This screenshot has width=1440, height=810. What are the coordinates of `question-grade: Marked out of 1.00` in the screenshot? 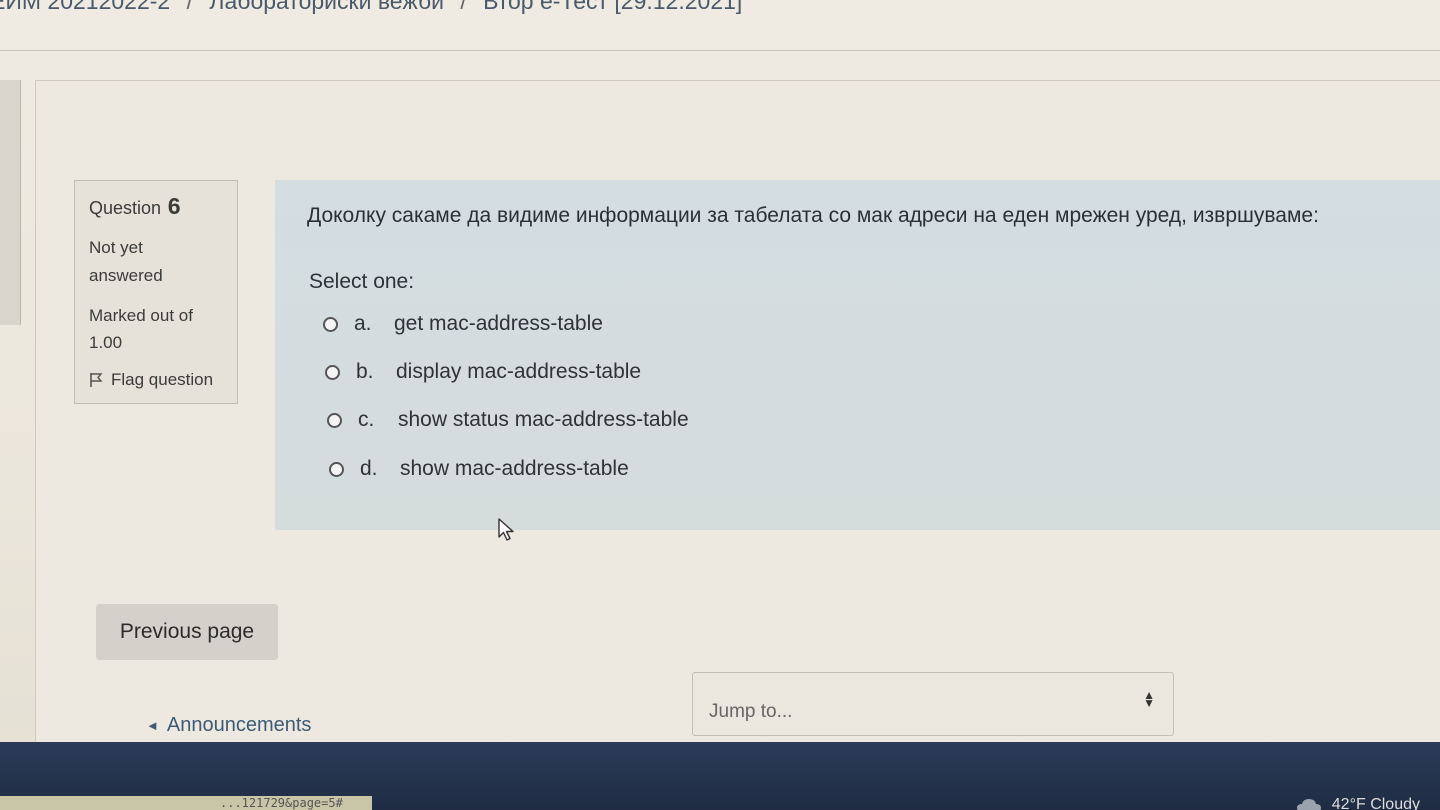 It's located at (156, 329).